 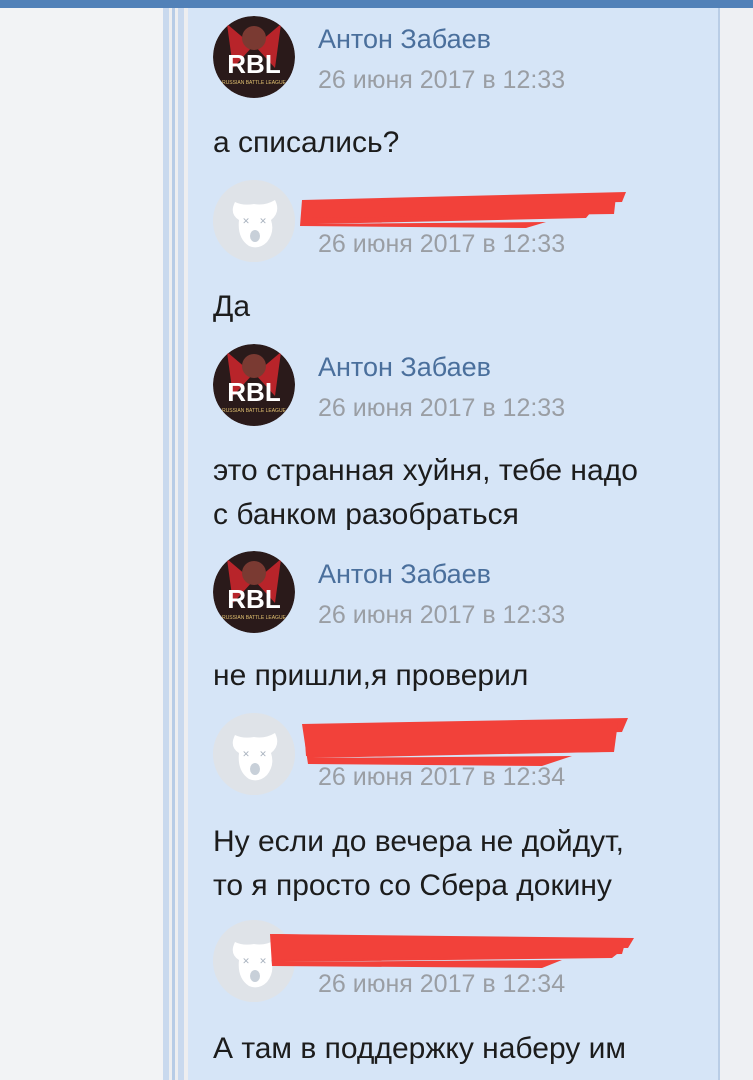 I want to click on message-text: не пришли,я проверил, so click(x=371, y=675).